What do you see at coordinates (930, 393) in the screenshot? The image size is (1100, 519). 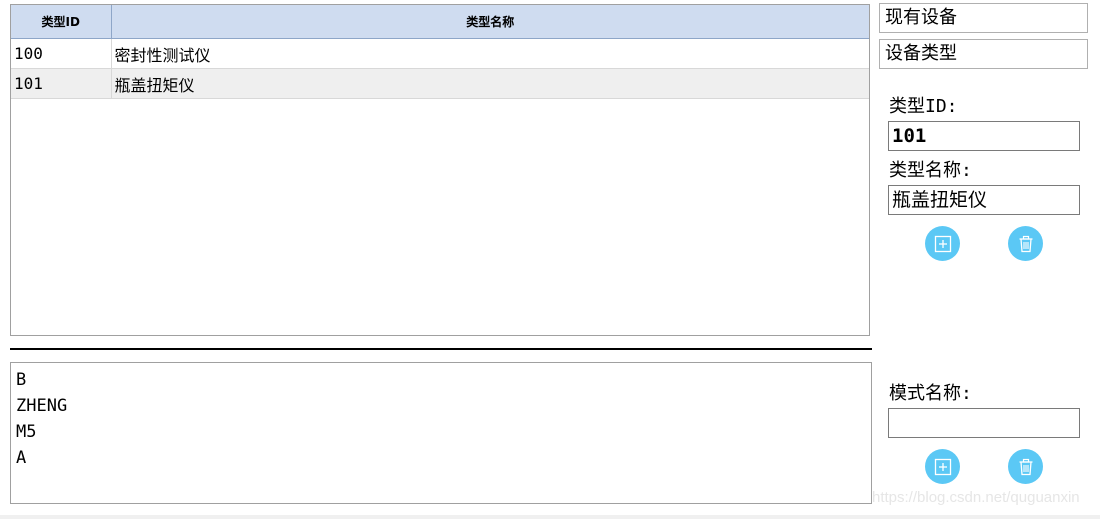 I see `mode-name-label: 模式名称:` at bounding box center [930, 393].